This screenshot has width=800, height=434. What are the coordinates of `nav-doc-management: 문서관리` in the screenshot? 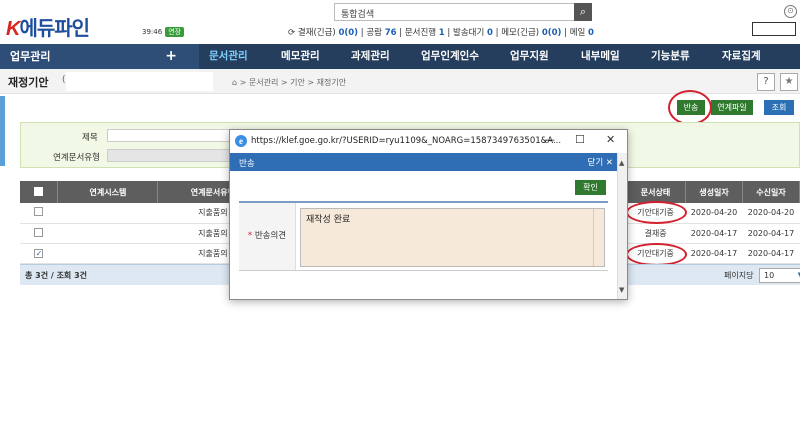 It's located at (228, 56).